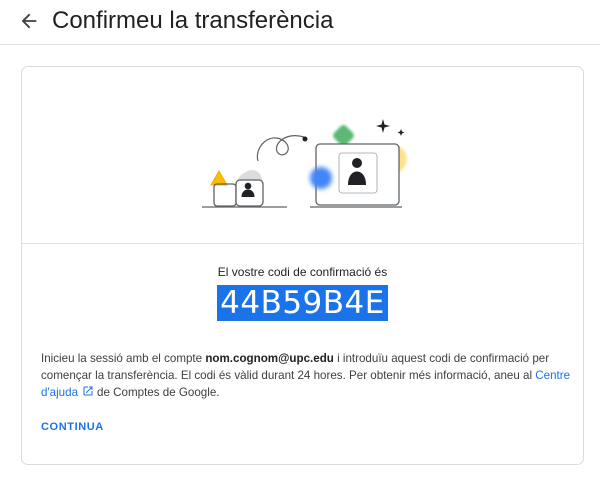  I want to click on small-device-frame, so click(225, 195).